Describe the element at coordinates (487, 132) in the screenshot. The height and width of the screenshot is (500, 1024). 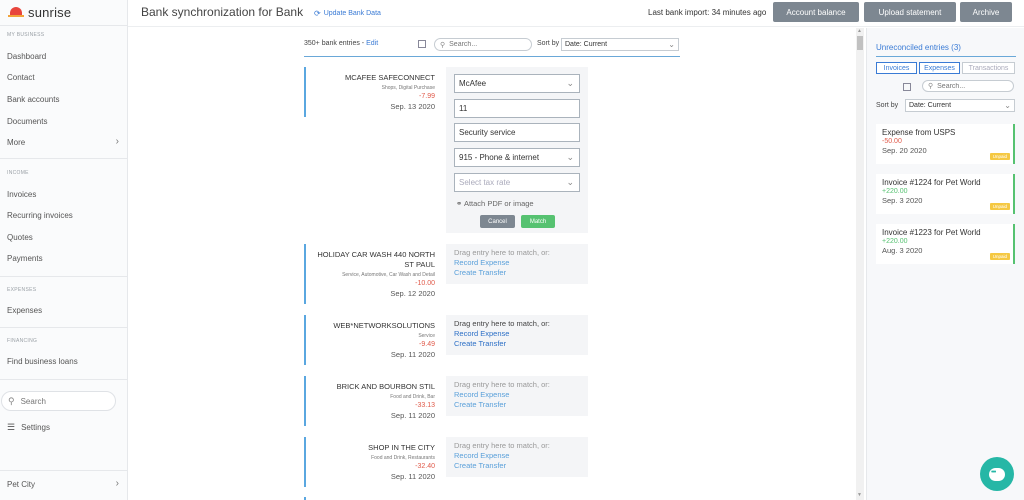
I see `description-value: Security service` at that location.